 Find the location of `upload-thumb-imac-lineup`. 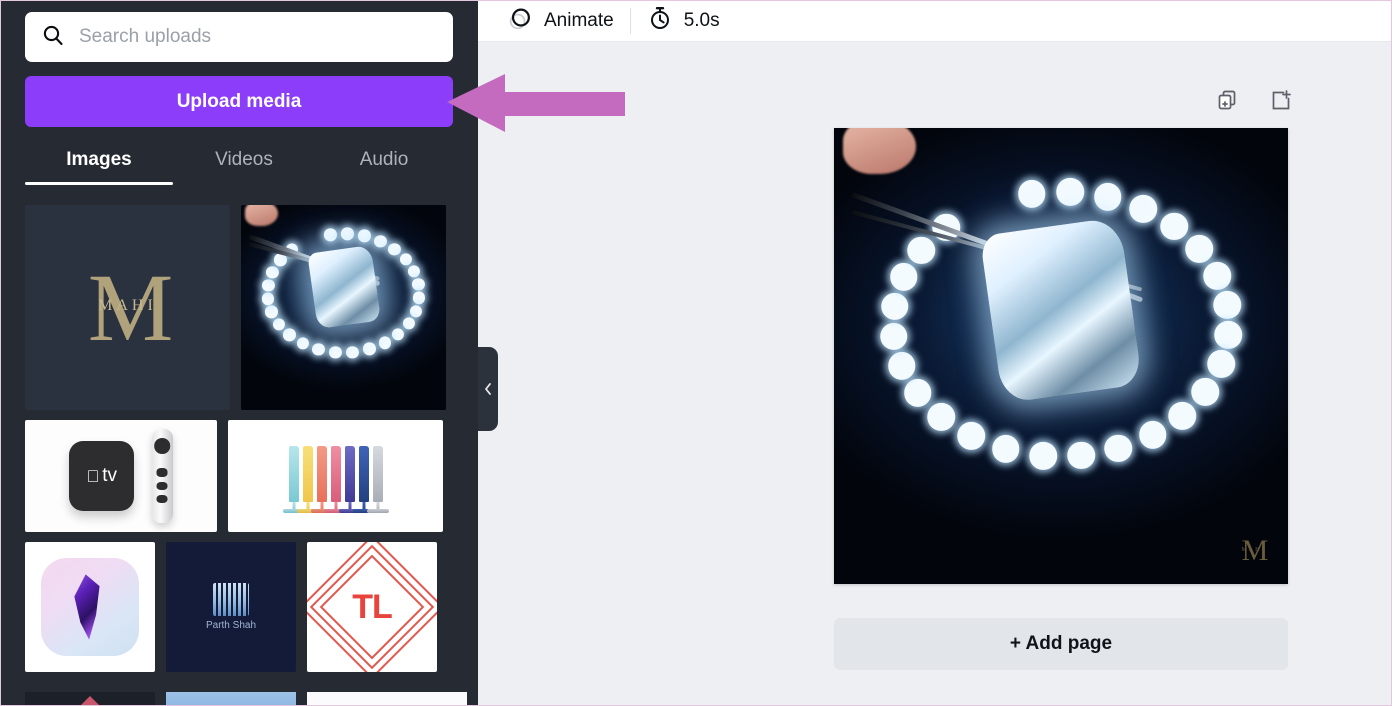

upload-thumb-imac-lineup is located at coordinates (335, 476).